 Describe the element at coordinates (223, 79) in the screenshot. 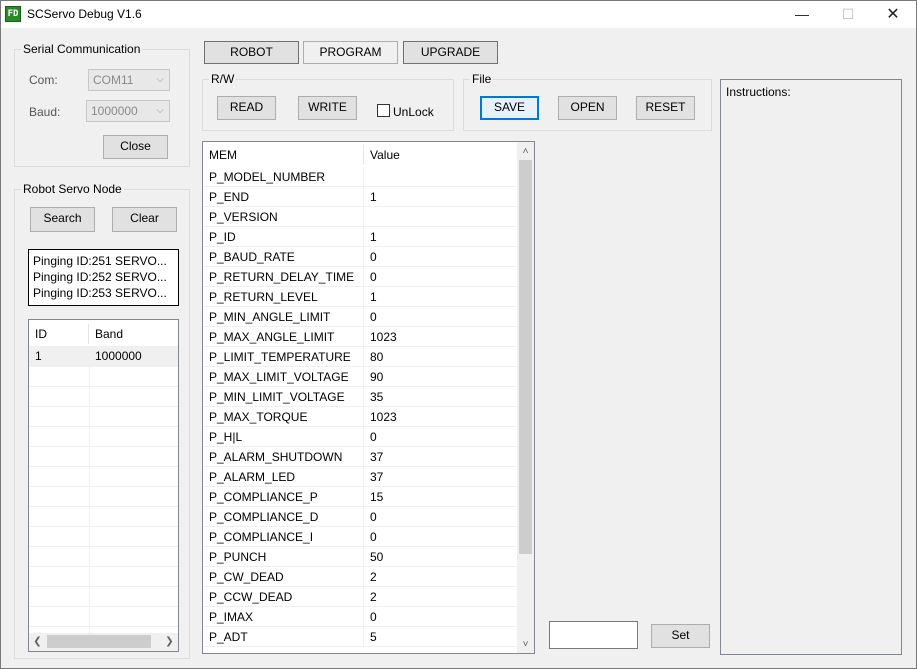

I see `rw-title: R/W` at that location.